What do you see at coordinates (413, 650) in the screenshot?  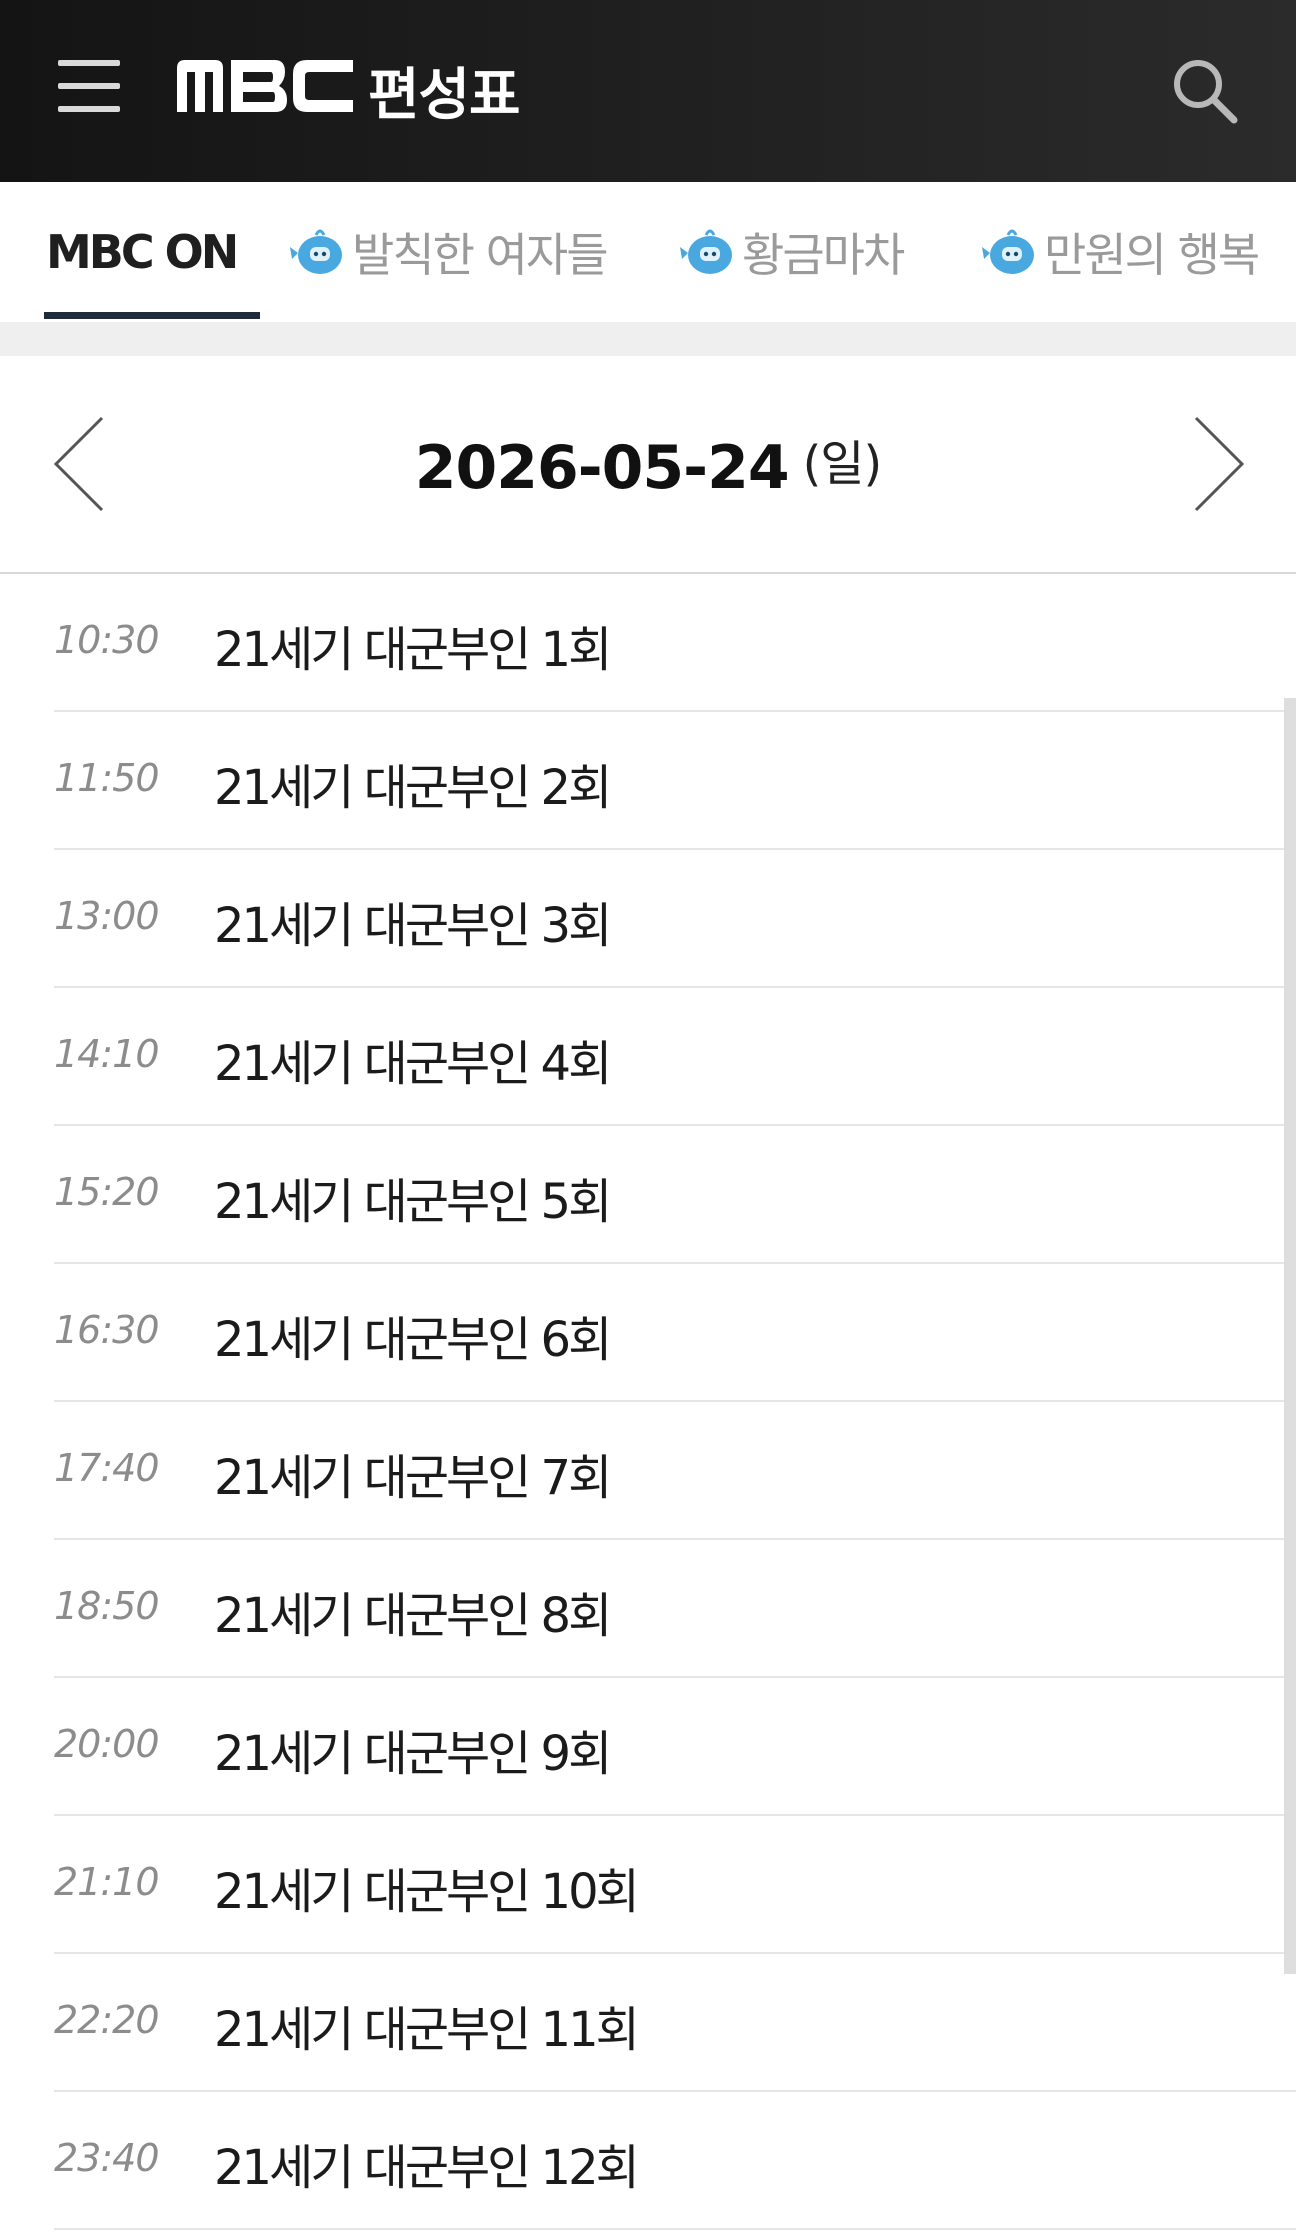 I see `program-title: 21세기 대군부인 1회` at bounding box center [413, 650].